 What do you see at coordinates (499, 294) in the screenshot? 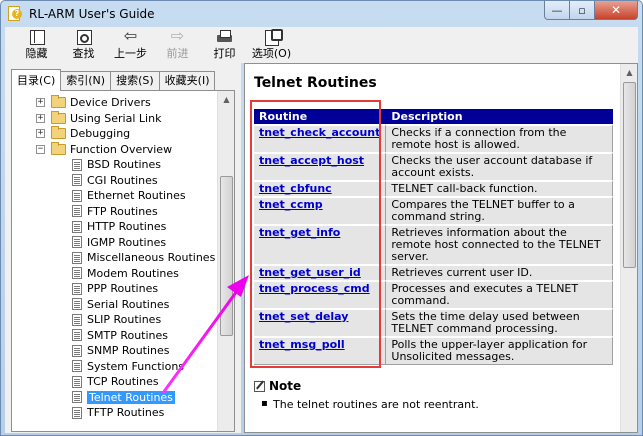
I see `description-cell: Processes and executes a TELNET command.` at bounding box center [499, 294].